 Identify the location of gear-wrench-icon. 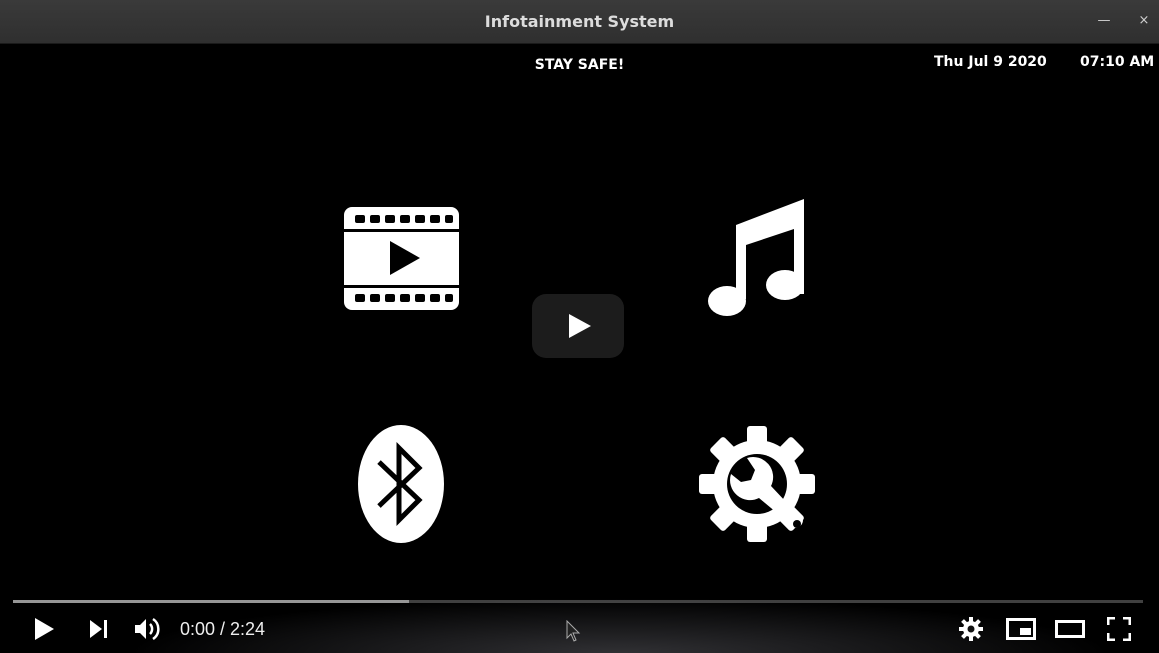
(757, 484).